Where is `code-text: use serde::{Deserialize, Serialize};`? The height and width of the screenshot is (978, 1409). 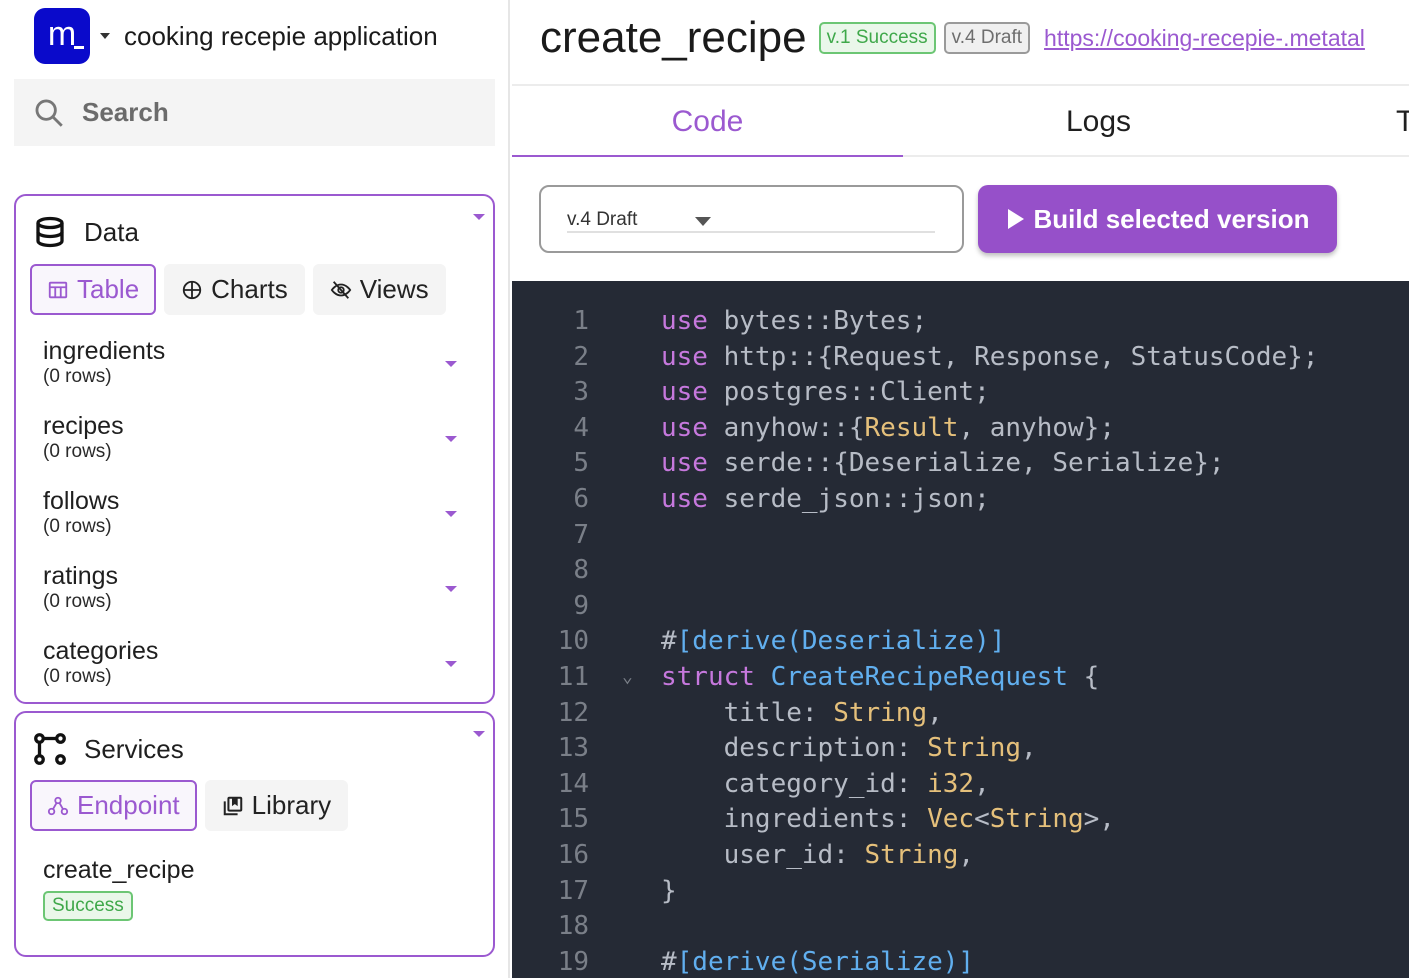 code-text: use serde::{Deserialize, Serialize}; is located at coordinates (943, 463).